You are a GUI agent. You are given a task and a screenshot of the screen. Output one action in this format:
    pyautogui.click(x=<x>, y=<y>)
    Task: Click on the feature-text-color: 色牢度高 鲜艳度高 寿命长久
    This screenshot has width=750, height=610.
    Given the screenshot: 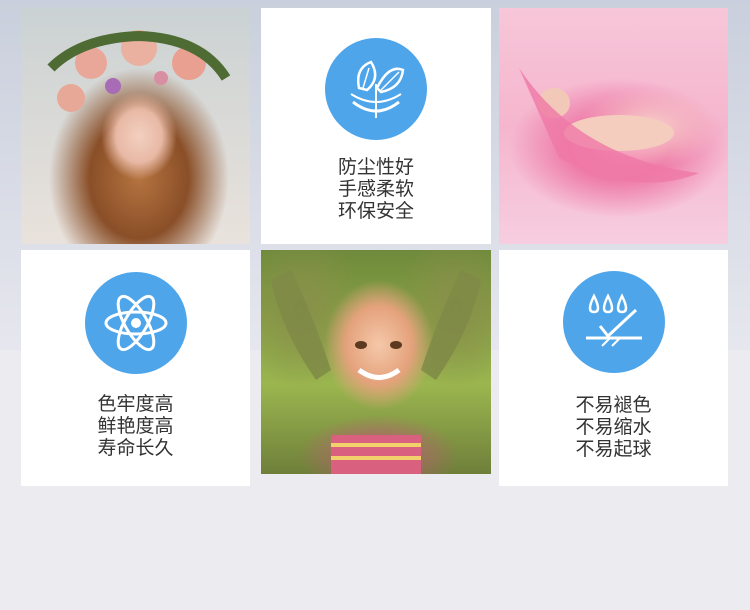 What is the action you would take?
    pyautogui.click(x=135, y=426)
    